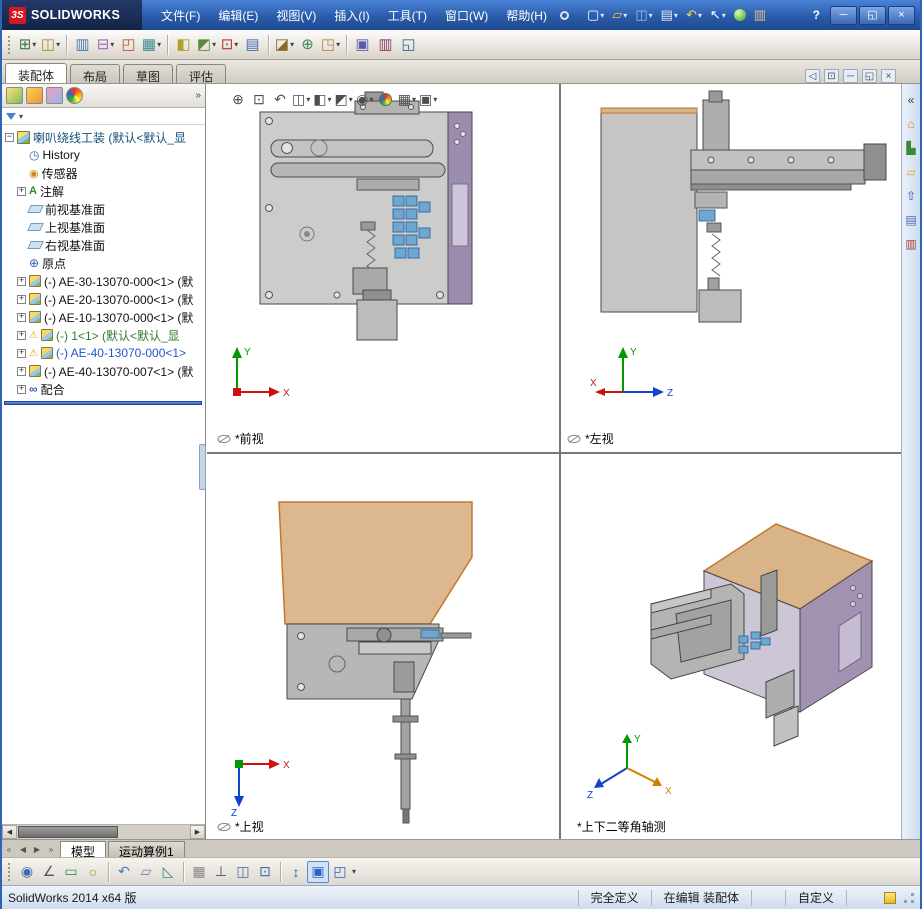 The width and height of the screenshot is (922, 909). I want to click on smart-fasteners-button: ◰, so click(128, 45).